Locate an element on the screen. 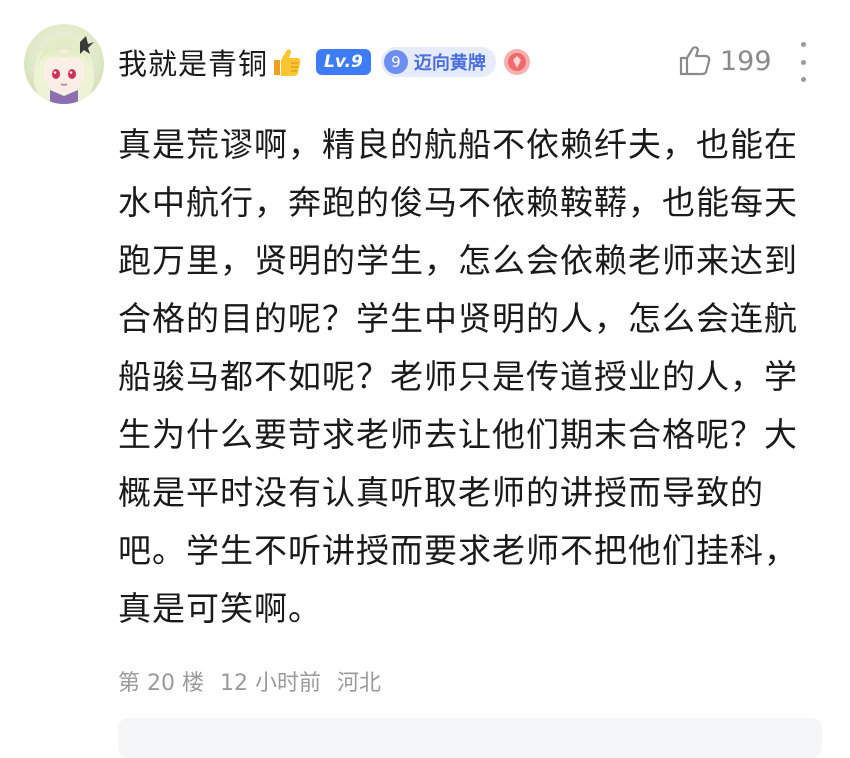 The width and height of the screenshot is (850, 758). level-badge: Lv.9 is located at coordinates (343, 62).